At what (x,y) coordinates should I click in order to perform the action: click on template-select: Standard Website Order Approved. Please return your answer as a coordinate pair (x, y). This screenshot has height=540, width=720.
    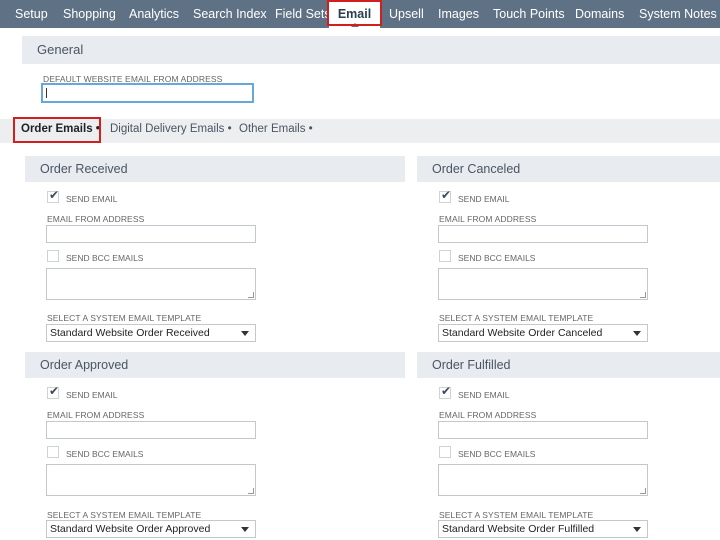
    Looking at the image, I should click on (151, 529).